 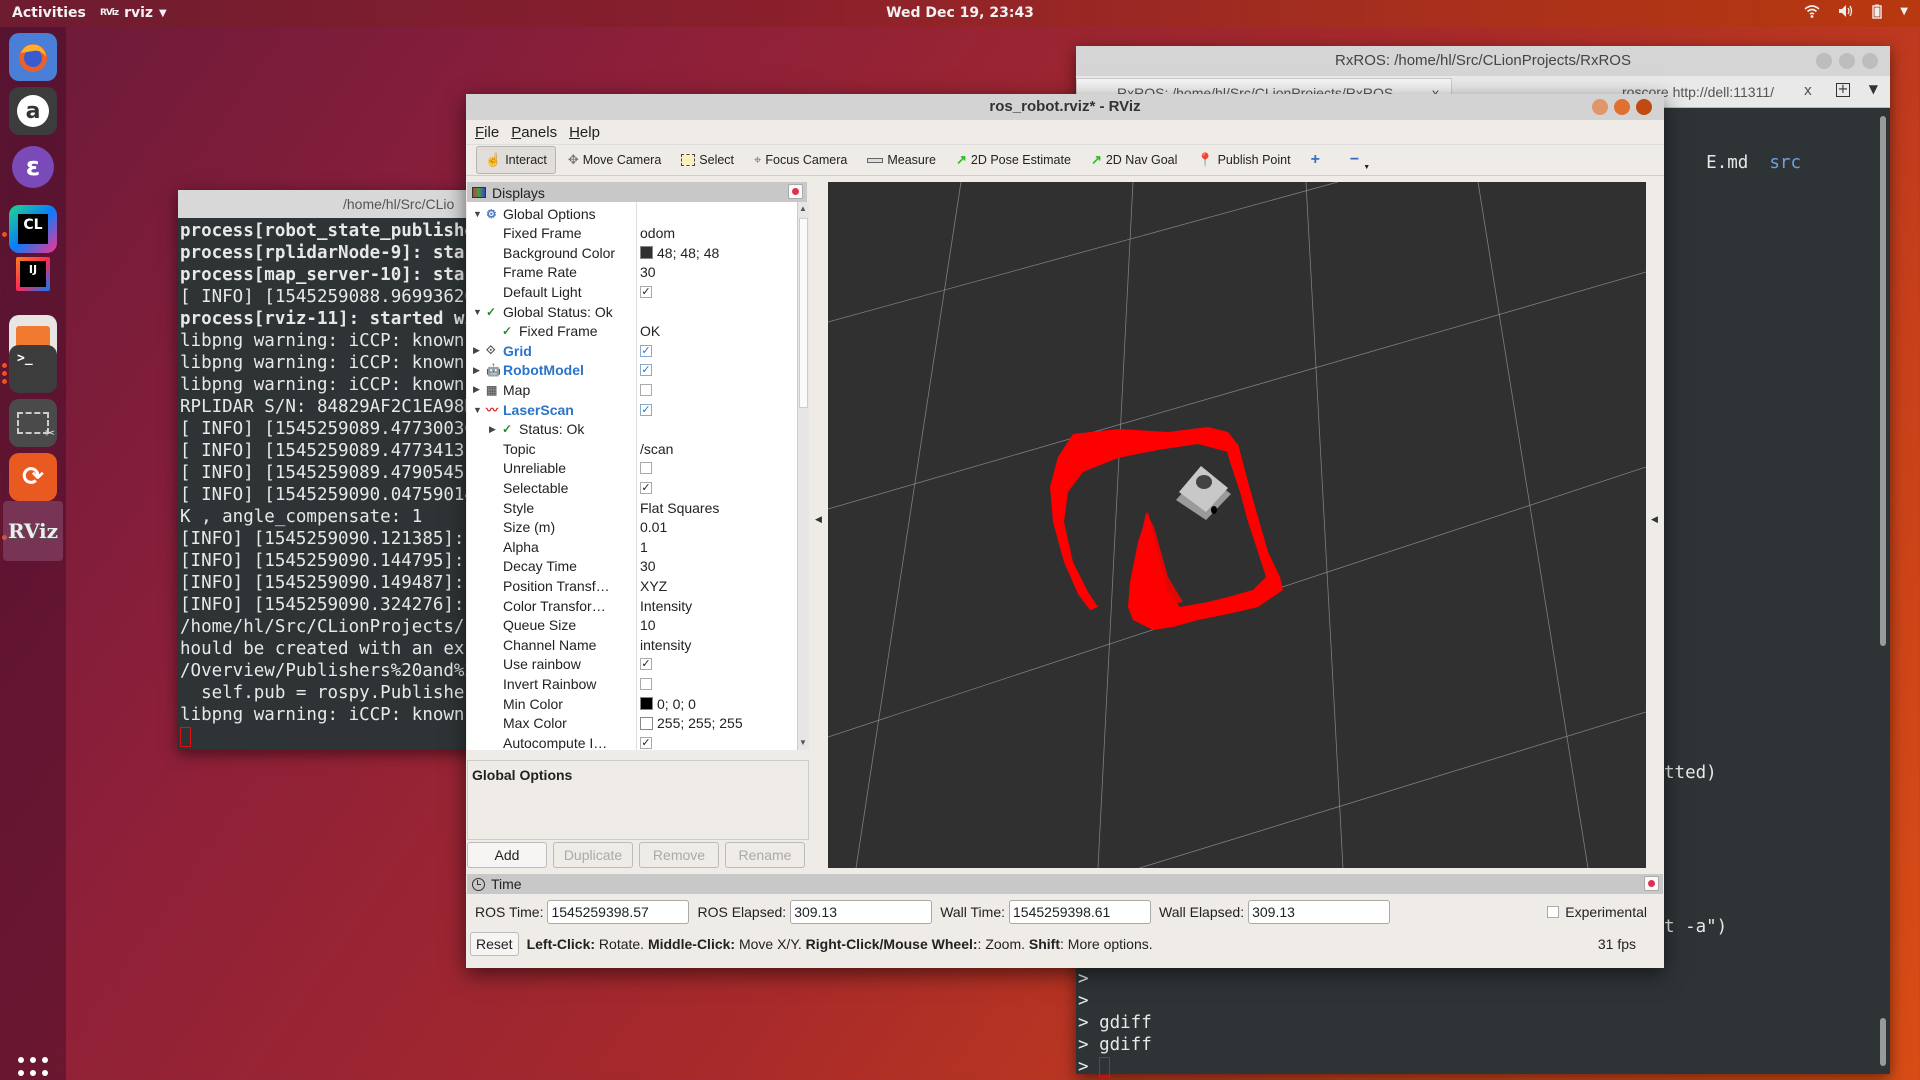 I want to click on display-property-row: Style Flat Squares, so click(x=632, y=507).